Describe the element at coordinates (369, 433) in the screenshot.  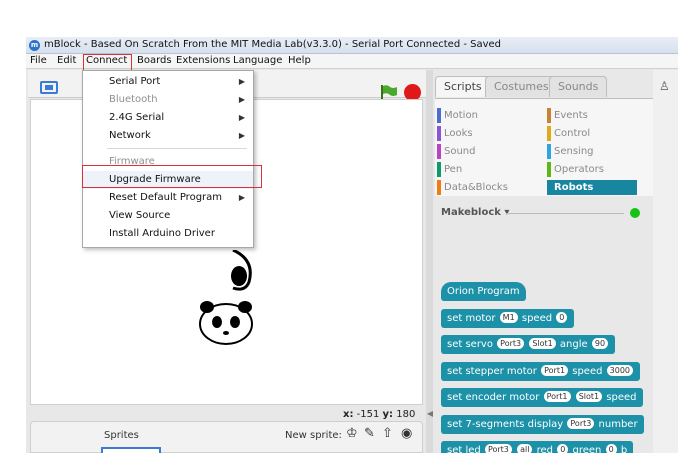
I see `paint-brush-icon: ✎` at that location.